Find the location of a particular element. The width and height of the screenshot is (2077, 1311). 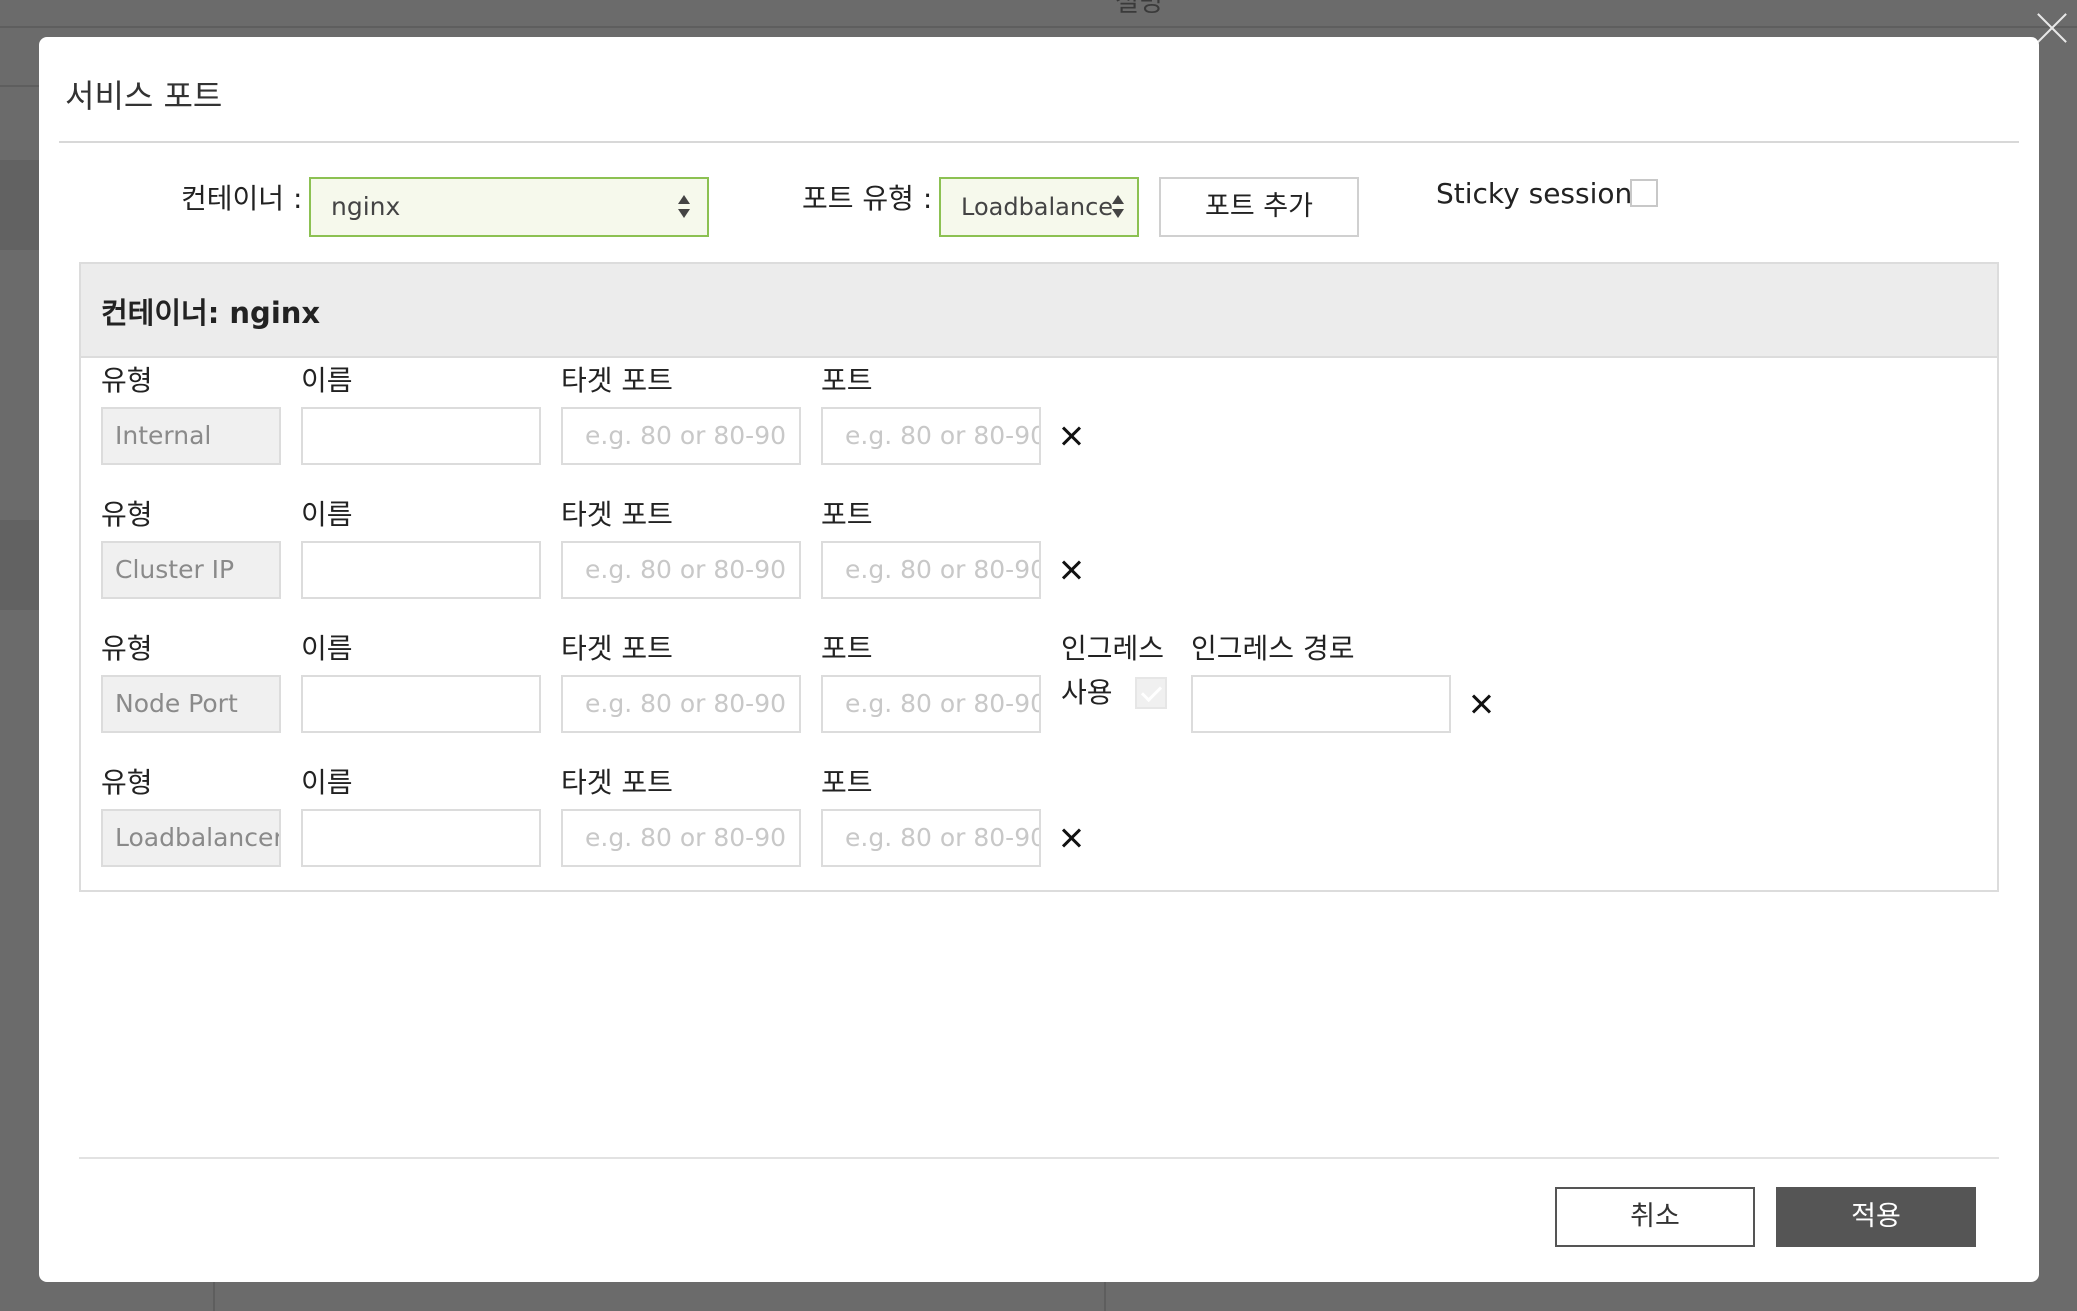

sticky-session-checkbox is located at coordinates (1644, 193).